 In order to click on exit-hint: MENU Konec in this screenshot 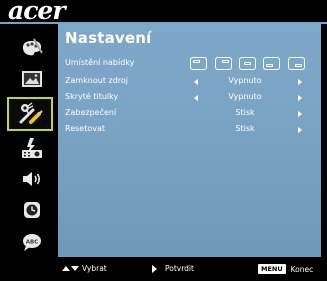, I will do `click(285, 269)`.